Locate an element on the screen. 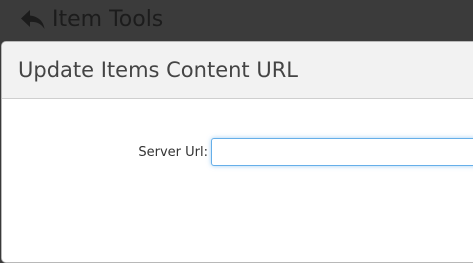 The image size is (473, 263). server-url-label: Server Url: is located at coordinates (173, 152).